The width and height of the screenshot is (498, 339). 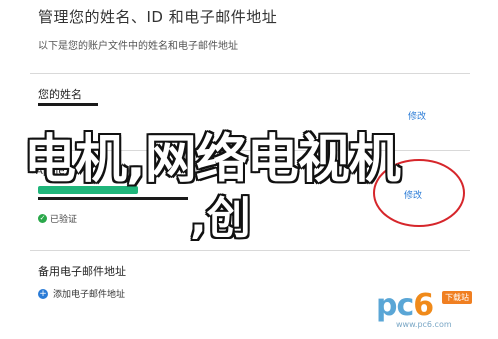 What do you see at coordinates (423, 305) in the screenshot?
I see `logo-6: 6` at bounding box center [423, 305].